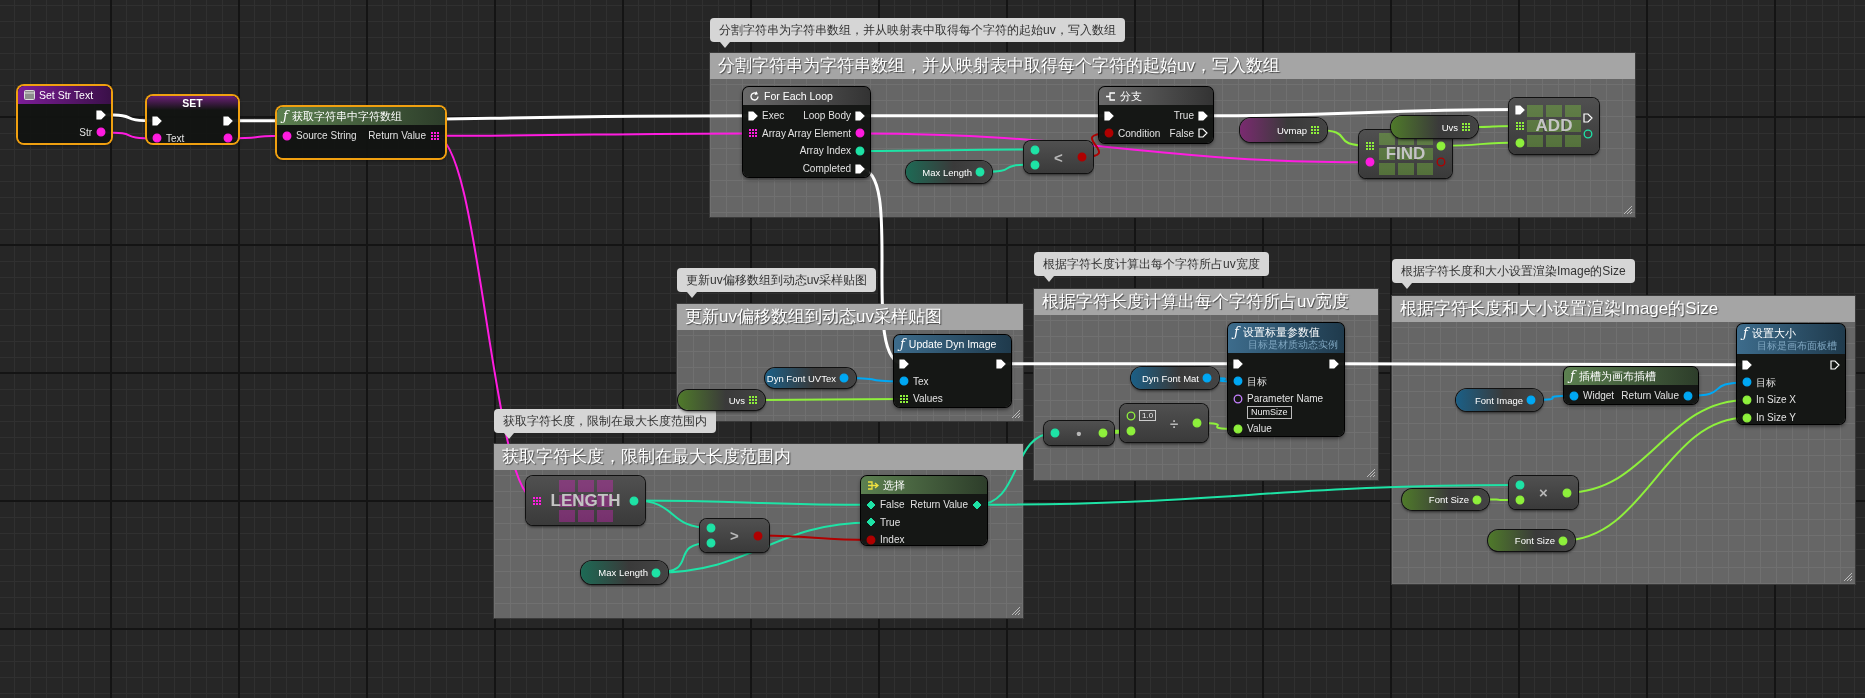  Describe the element at coordinates (175, 138) in the screenshot. I see `pin-label: Text` at that location.